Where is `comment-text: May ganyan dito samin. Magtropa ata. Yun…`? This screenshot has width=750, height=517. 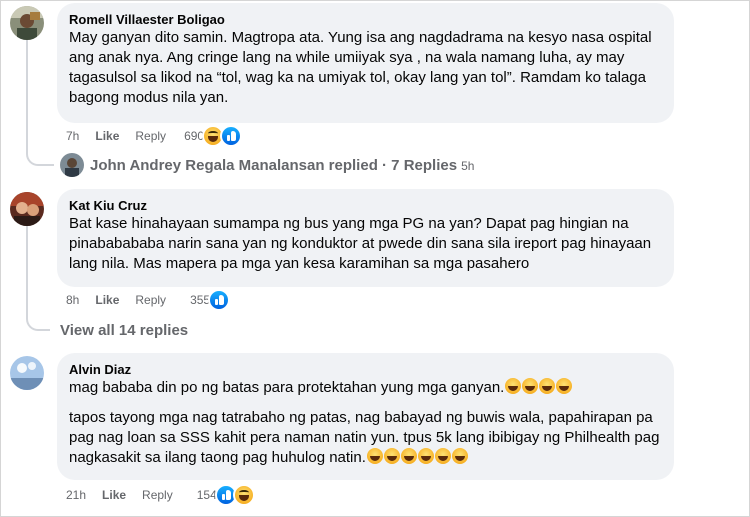
comment-text: May ganyan dito samin. Magtropa ata. Yun… is located at coordinates (362, 67).